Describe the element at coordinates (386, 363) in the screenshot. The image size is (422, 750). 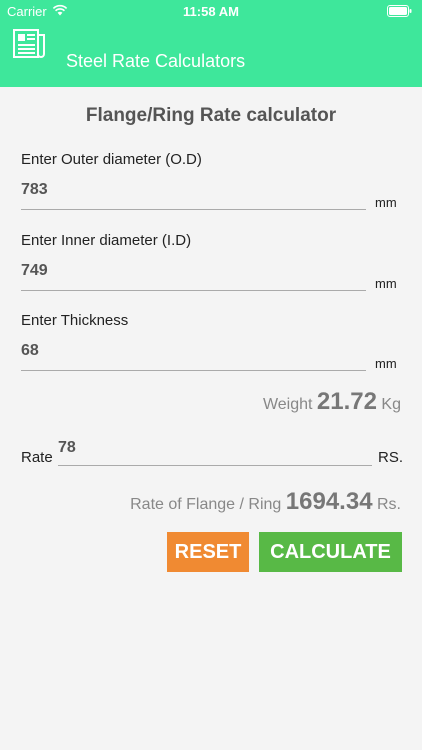
I see `thickness-unit: mm` at that location.